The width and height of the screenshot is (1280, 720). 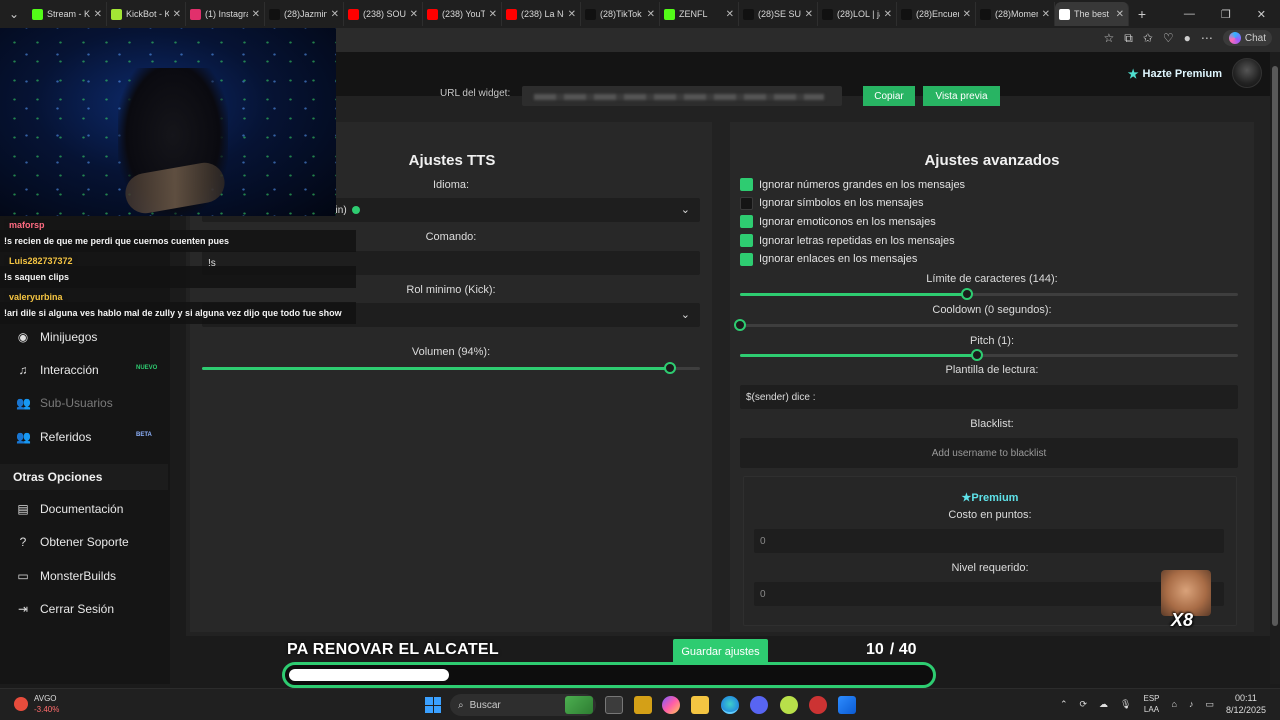 What do you see at coordinates (889, 96) in the screenshot?
I see `copy-button: Copiar` at bounding box center [889, 96].